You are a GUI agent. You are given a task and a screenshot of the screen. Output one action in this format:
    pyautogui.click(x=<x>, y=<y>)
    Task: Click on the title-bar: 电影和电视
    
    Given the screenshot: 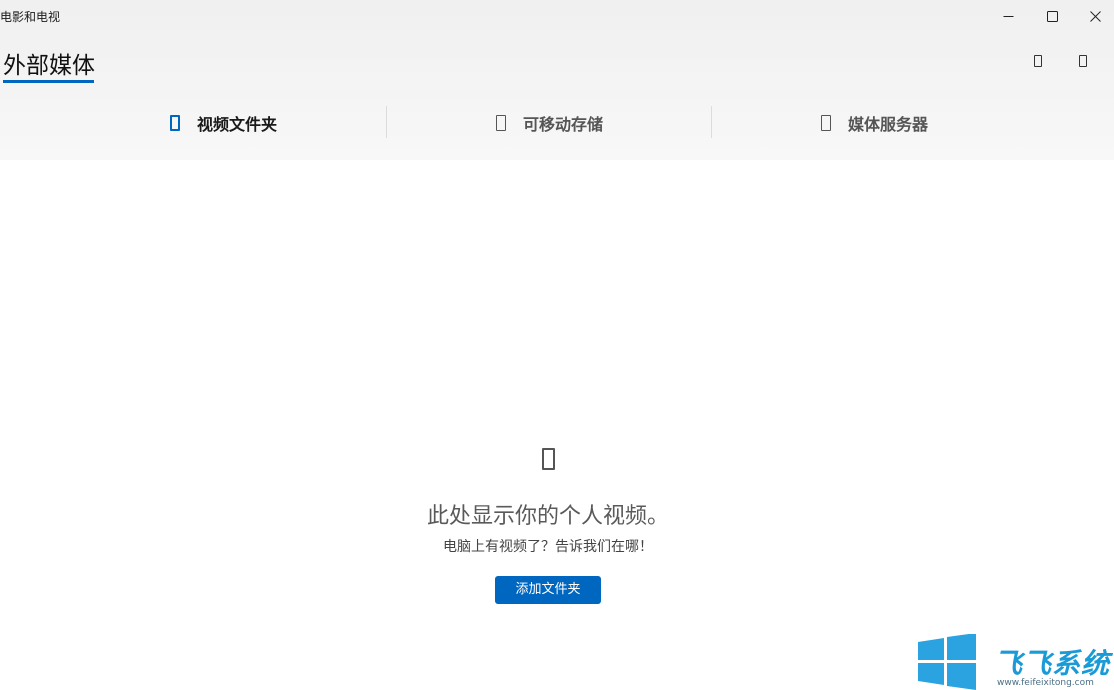 What is the action you would take?
    pyautogui.click(x=557, y=16)
    